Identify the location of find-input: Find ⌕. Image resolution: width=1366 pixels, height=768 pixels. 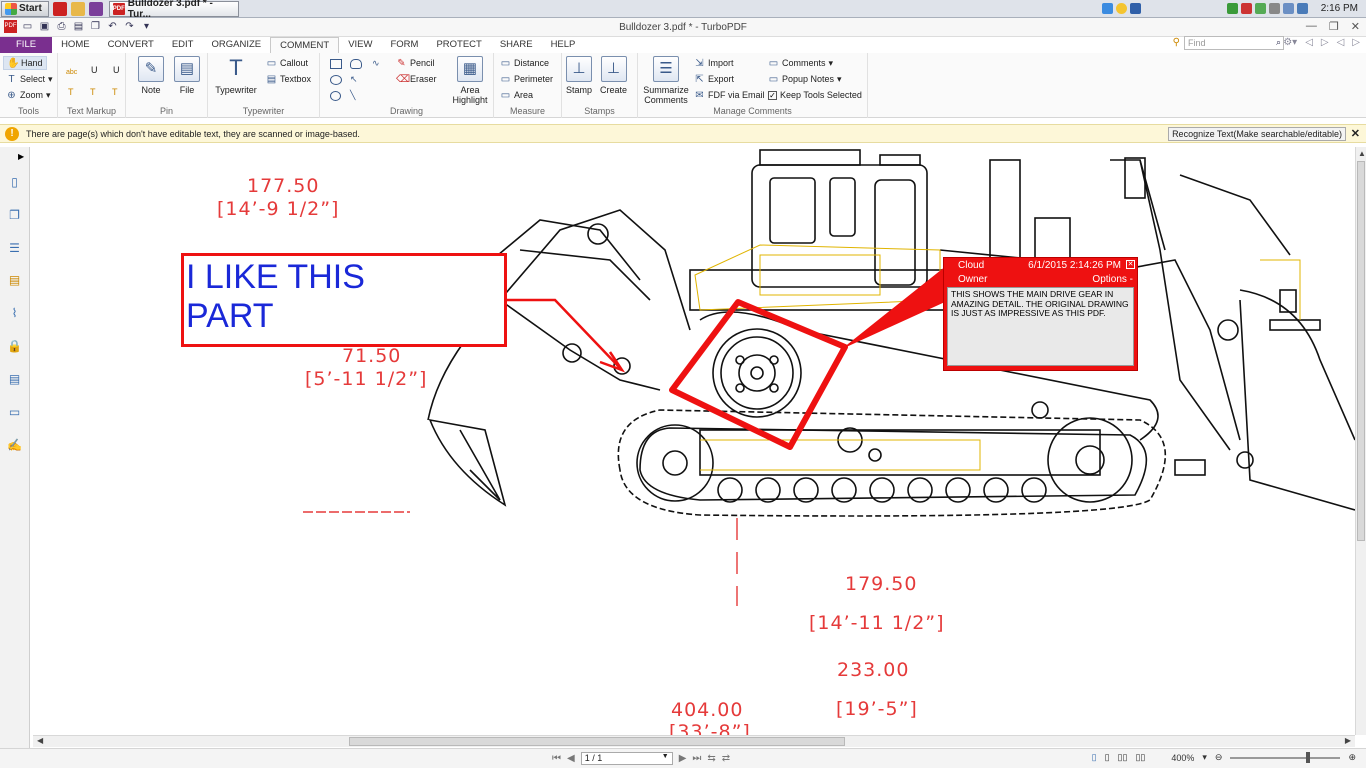
(1234, 43).